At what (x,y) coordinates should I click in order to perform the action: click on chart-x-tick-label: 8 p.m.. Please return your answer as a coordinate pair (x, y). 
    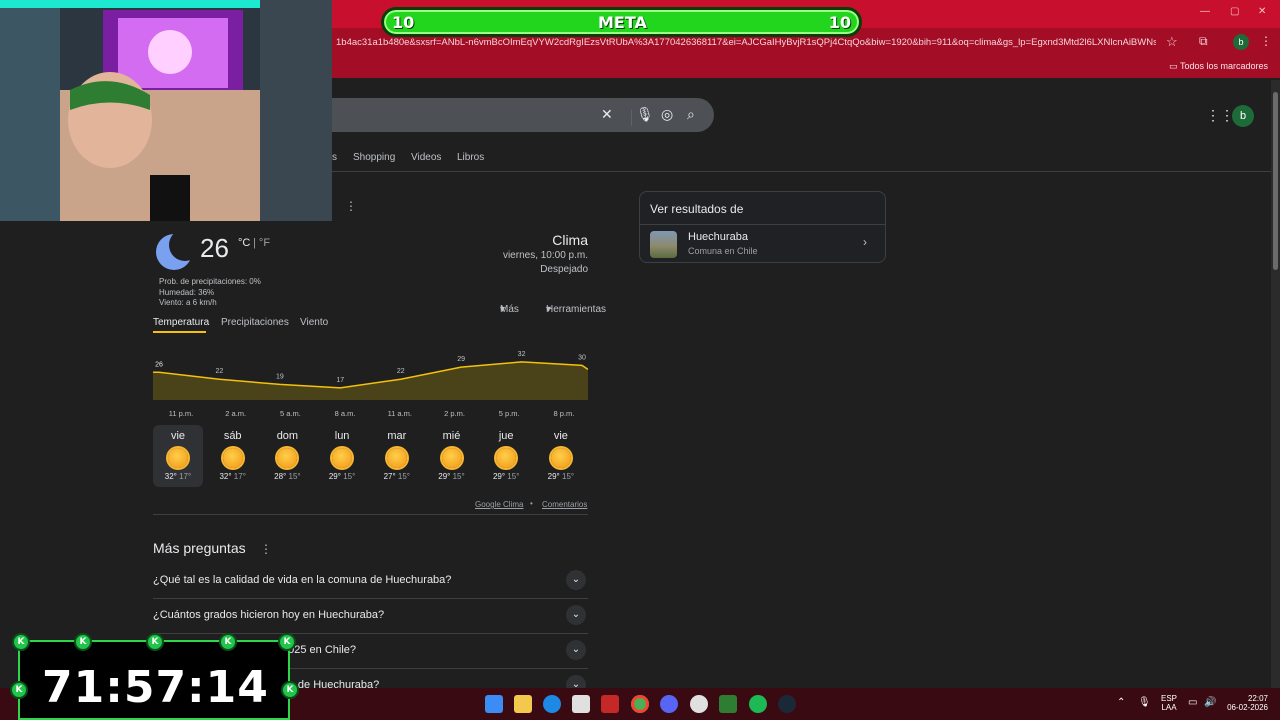
    Looking at the image, I should click on (563, 413).